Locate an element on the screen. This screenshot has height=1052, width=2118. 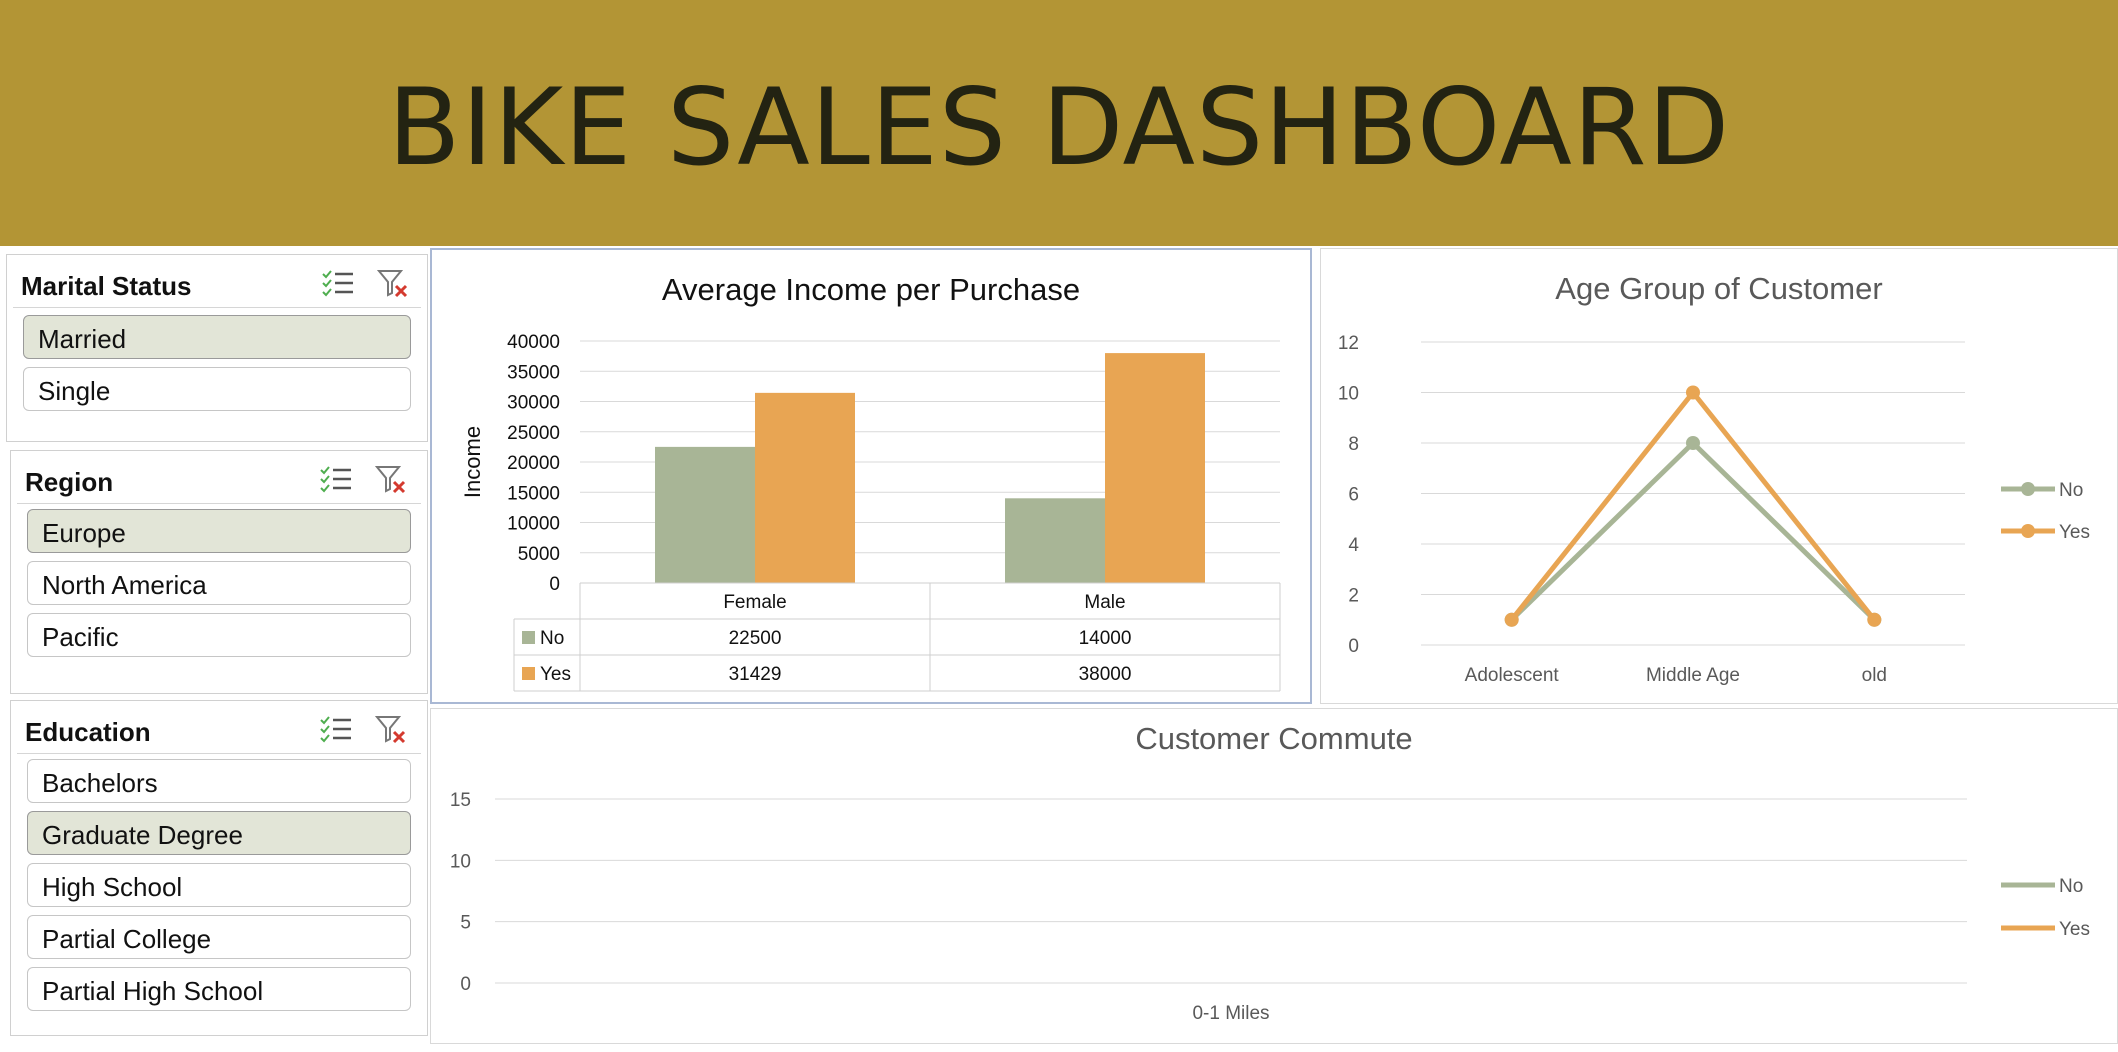
slicer-item-label: Partial High School is located at coordinates (153, 991).